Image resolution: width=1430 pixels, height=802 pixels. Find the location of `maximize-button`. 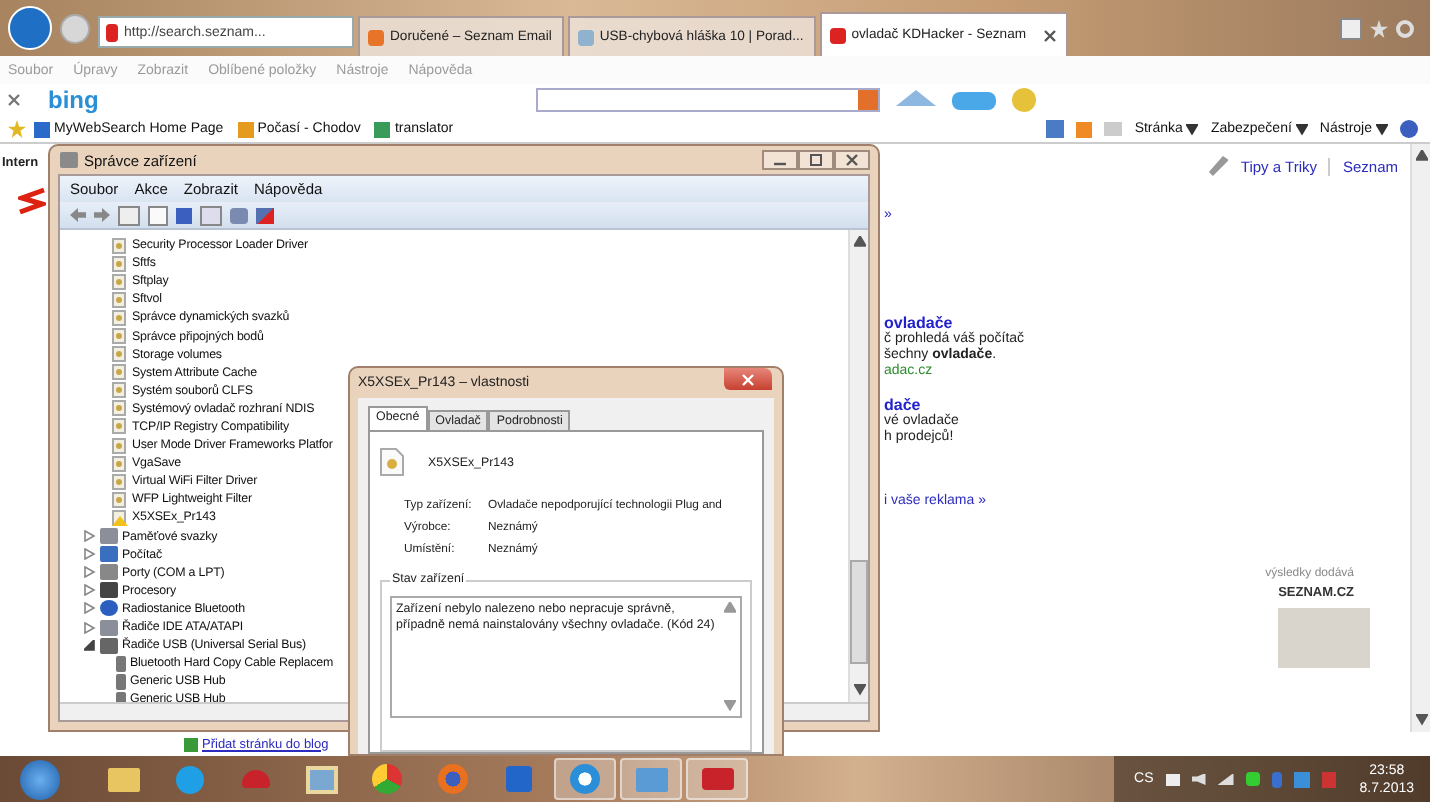

maximize-button is located at coordinates (816, 160).